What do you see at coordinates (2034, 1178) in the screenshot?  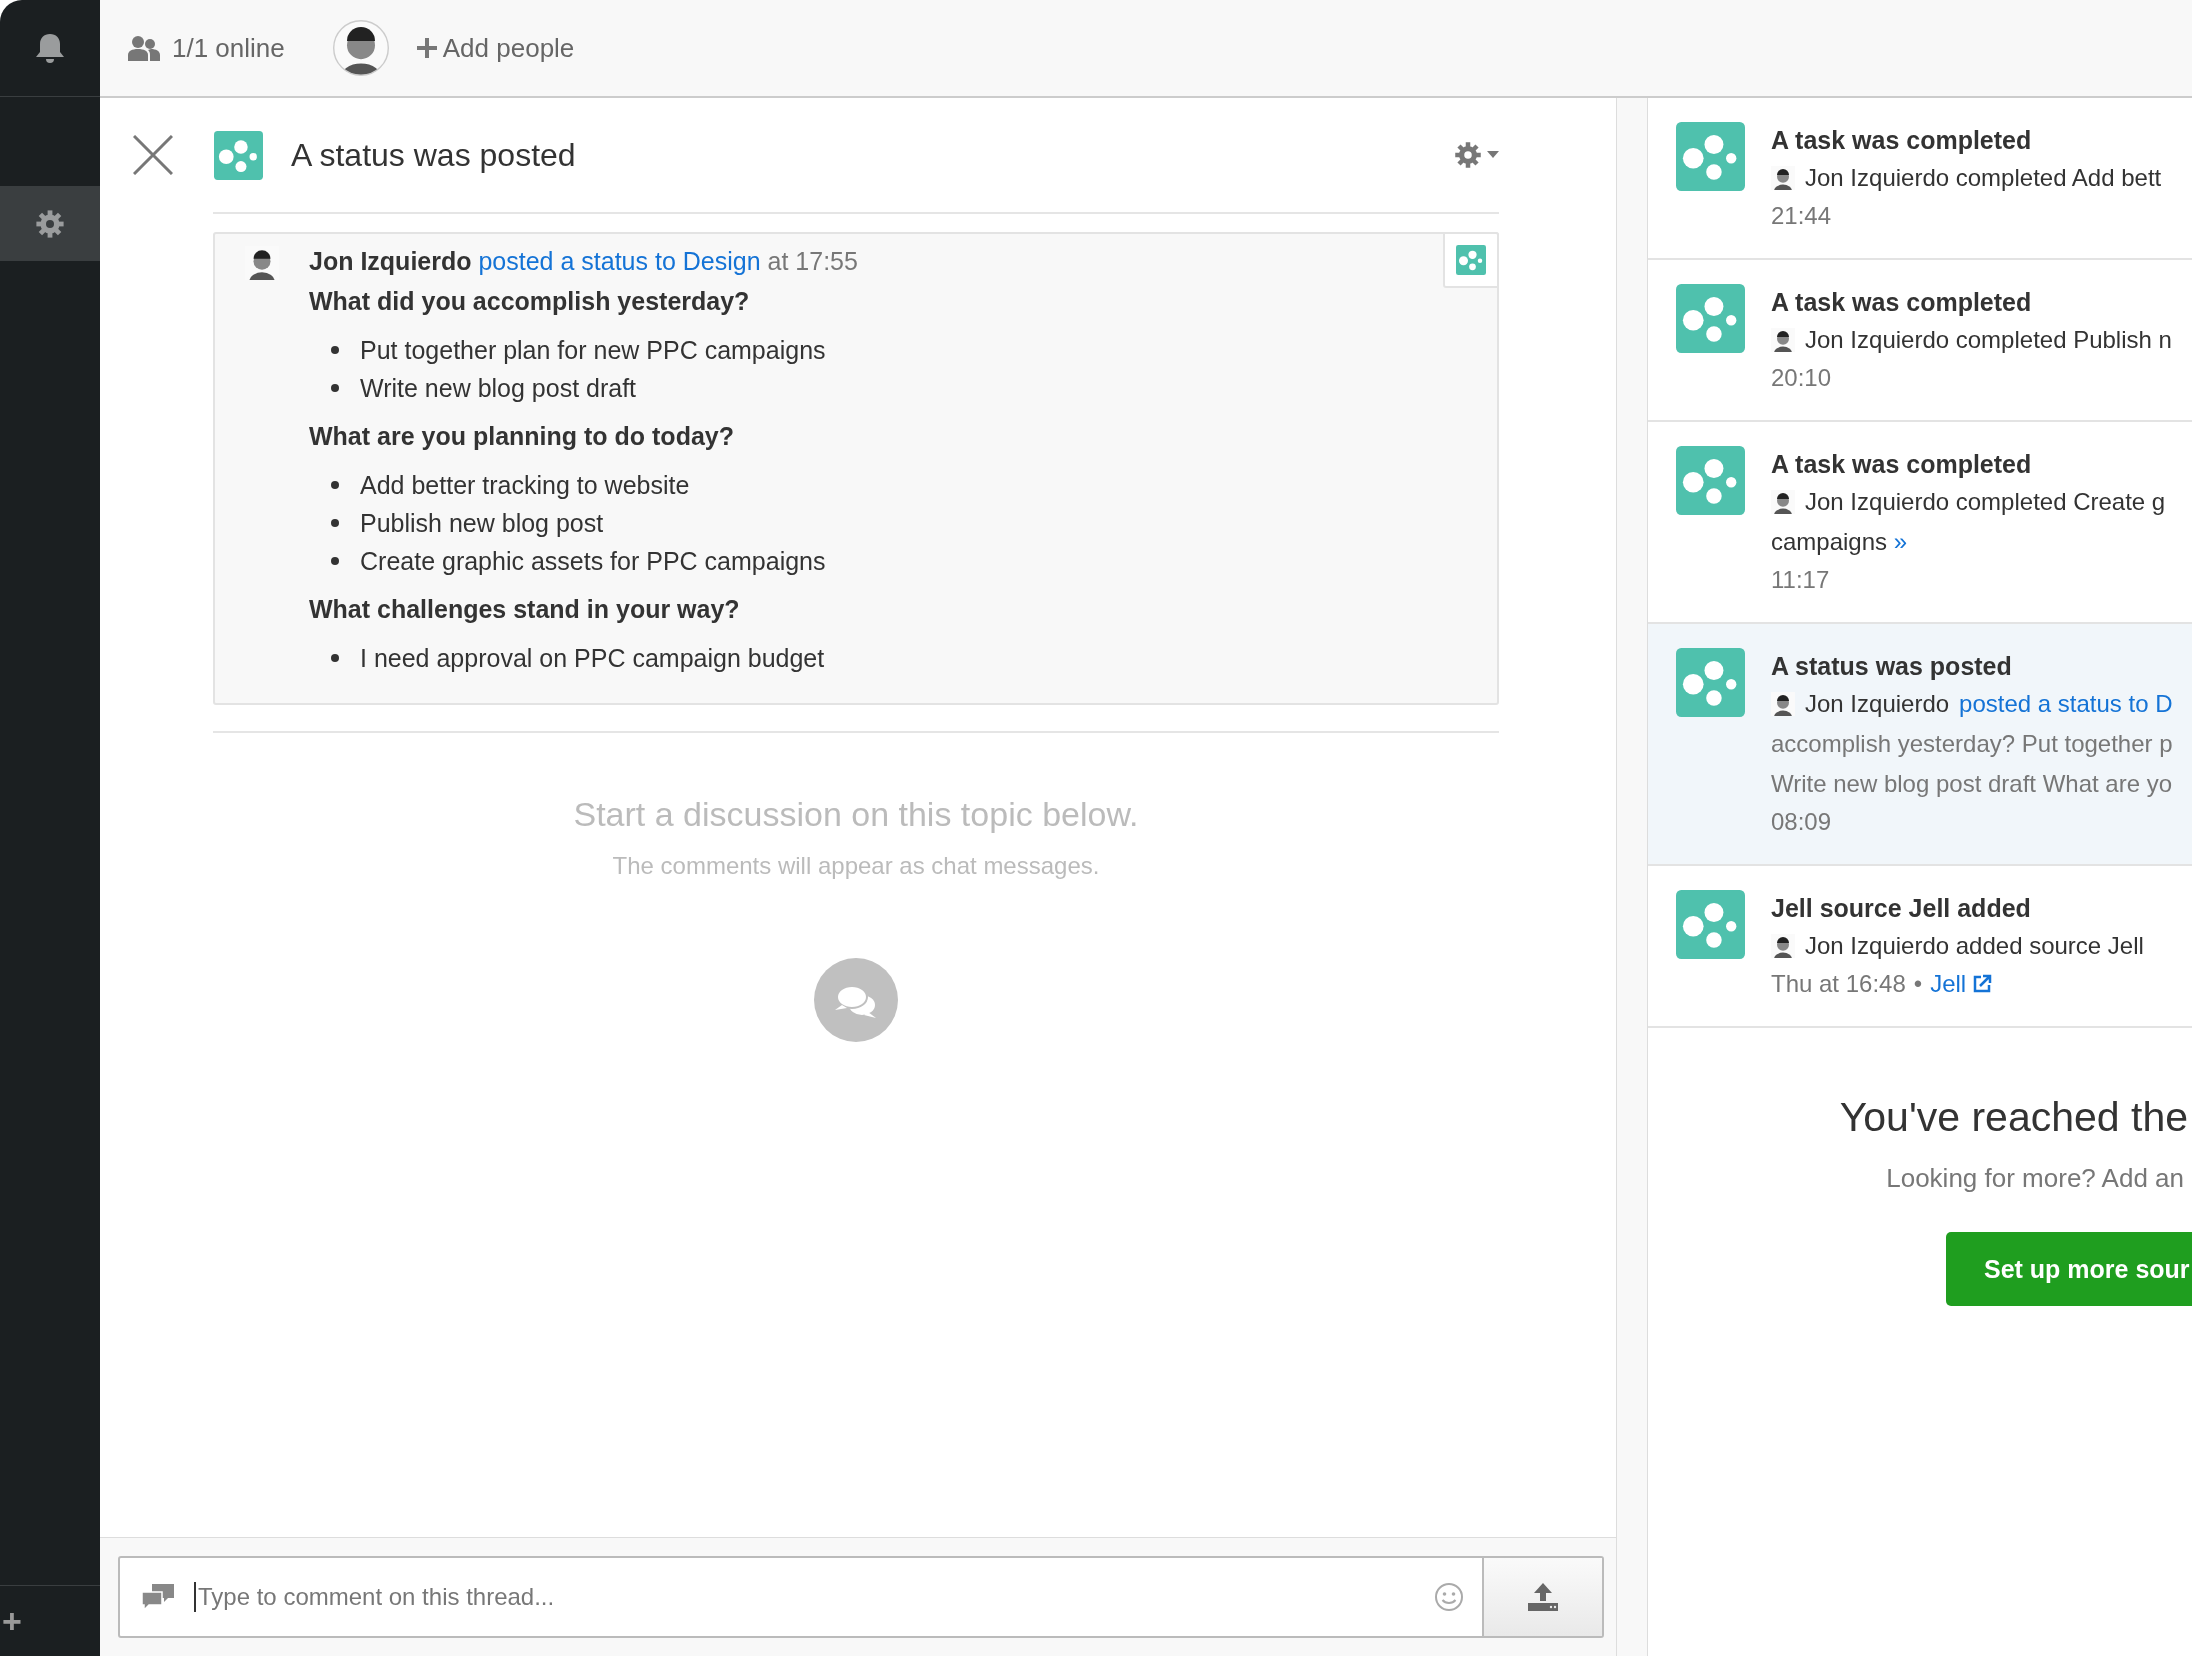 I see `end-note: Looking for more? Add an` at bounding box center [2034, 1178].